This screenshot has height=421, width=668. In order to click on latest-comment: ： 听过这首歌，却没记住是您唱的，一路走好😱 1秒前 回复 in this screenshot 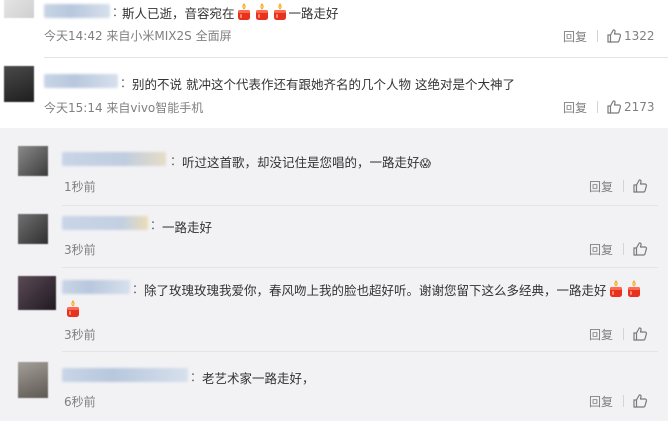, I will do `click(334, 168)`.